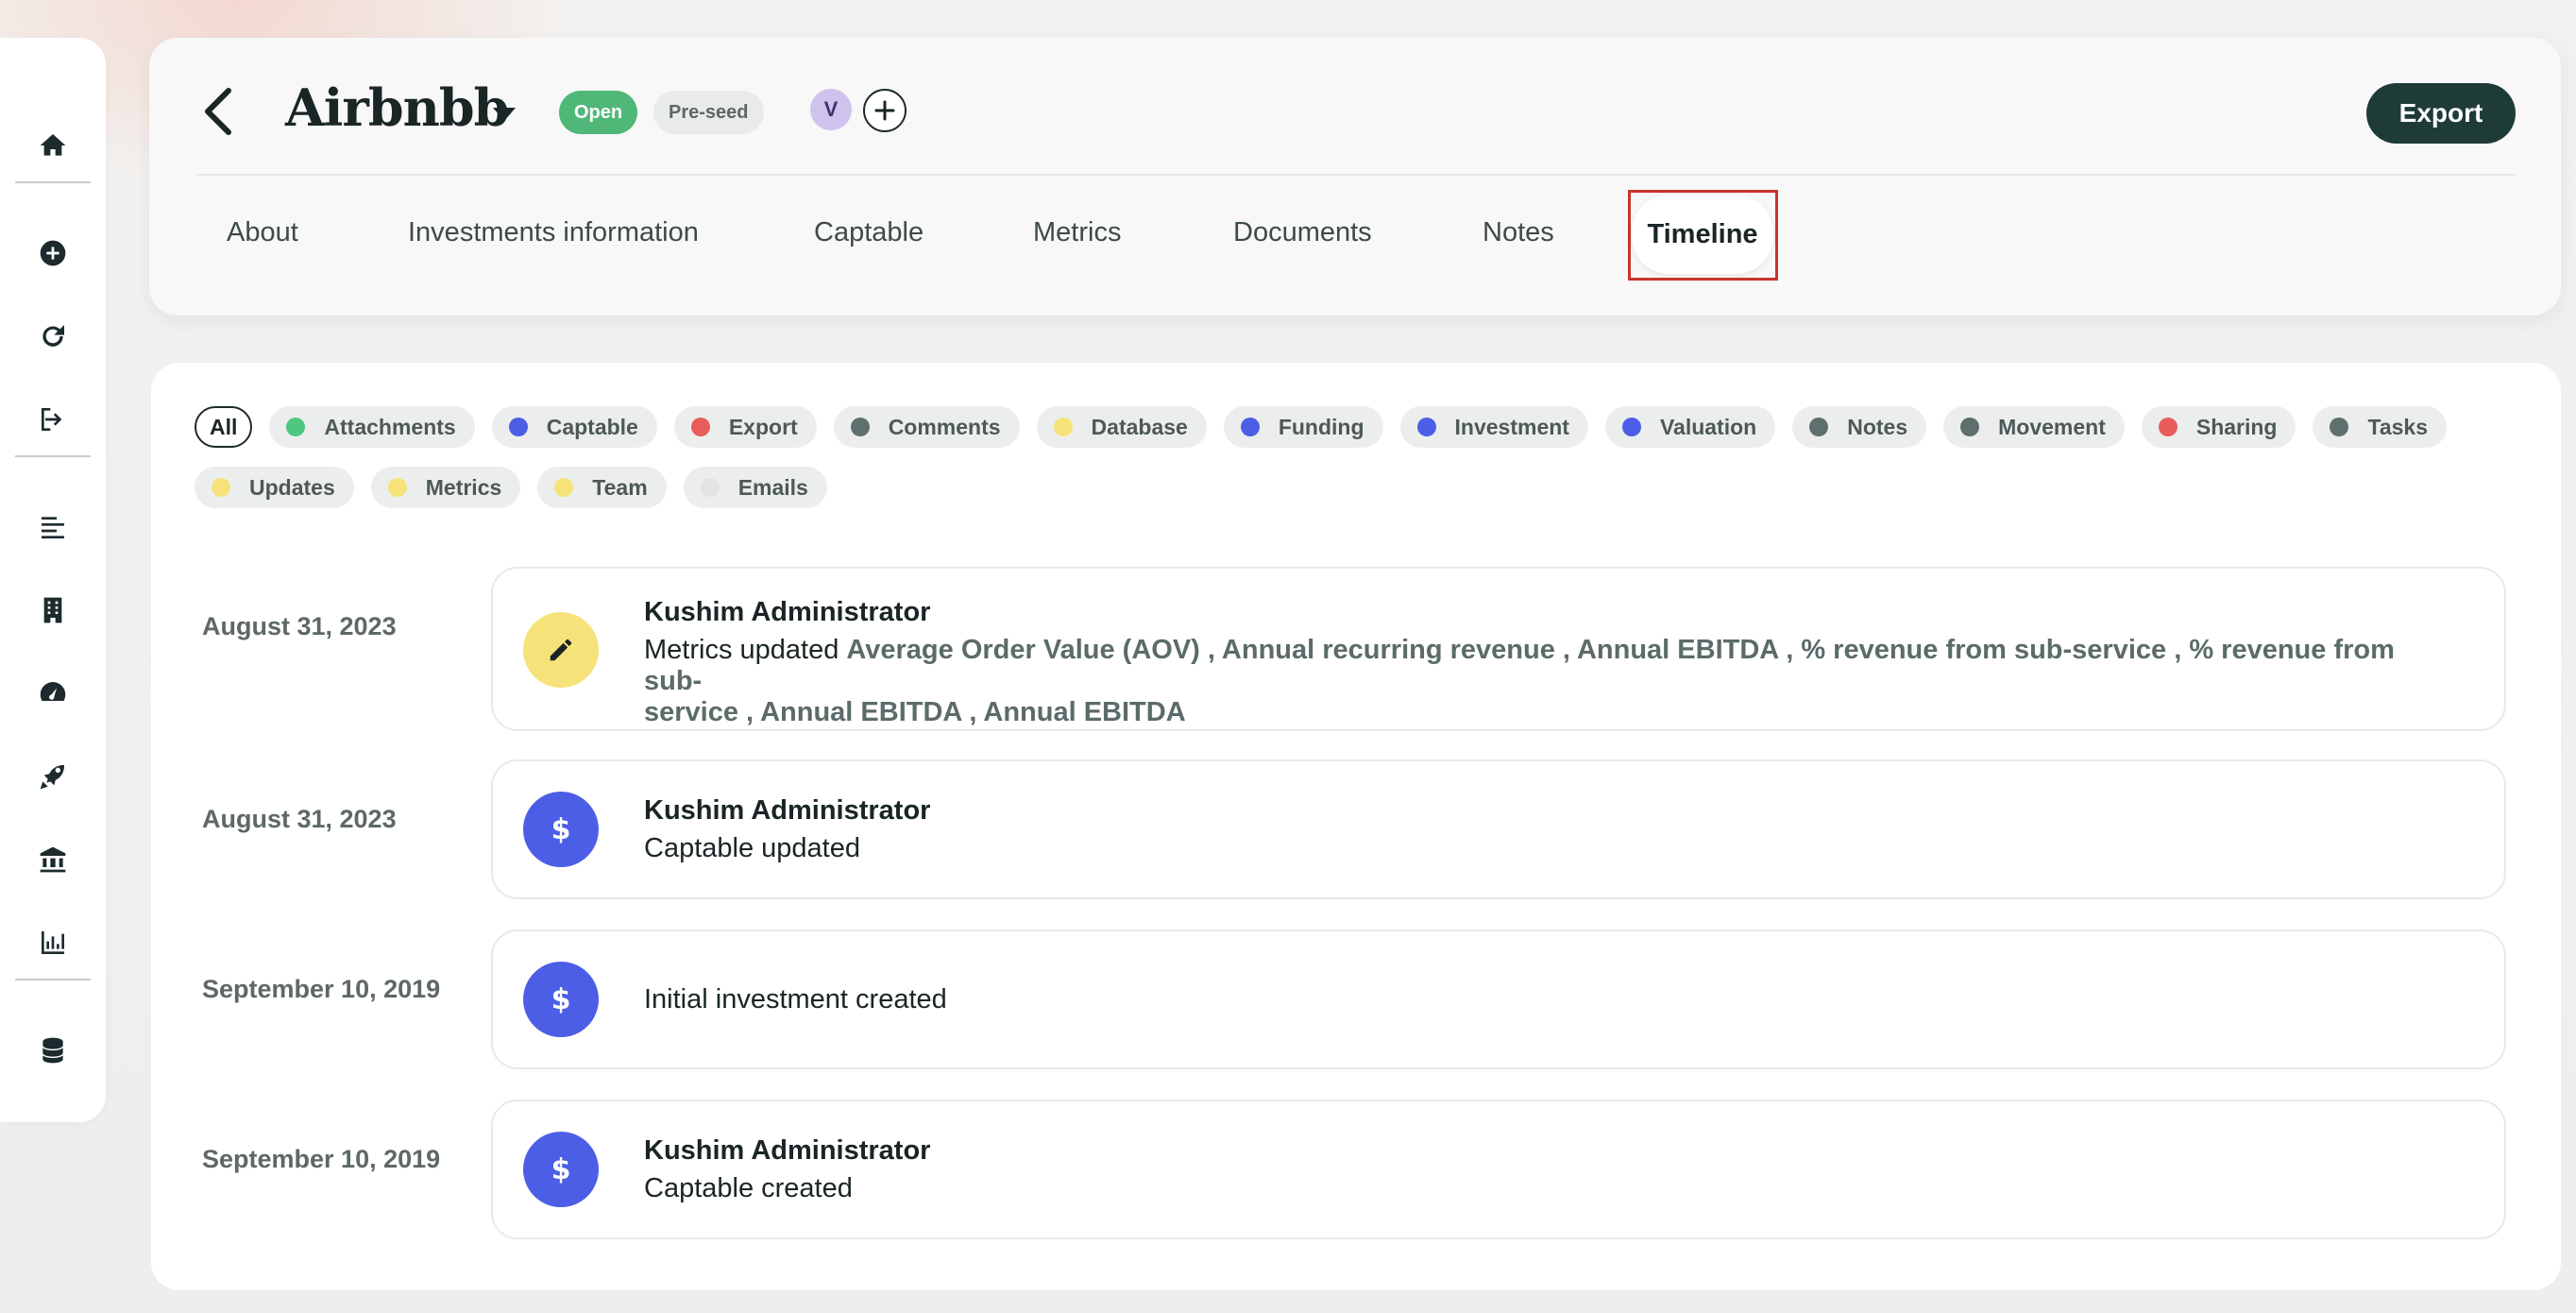 Image resolution: width=2576 pixels, height=1313 pixels. What do you see at coordinates (915, 712) in the screenshot?
I see `entry-metrics-list: service , Annual EBITDA , Annual EBITDA` at bounding box center [915, 712].